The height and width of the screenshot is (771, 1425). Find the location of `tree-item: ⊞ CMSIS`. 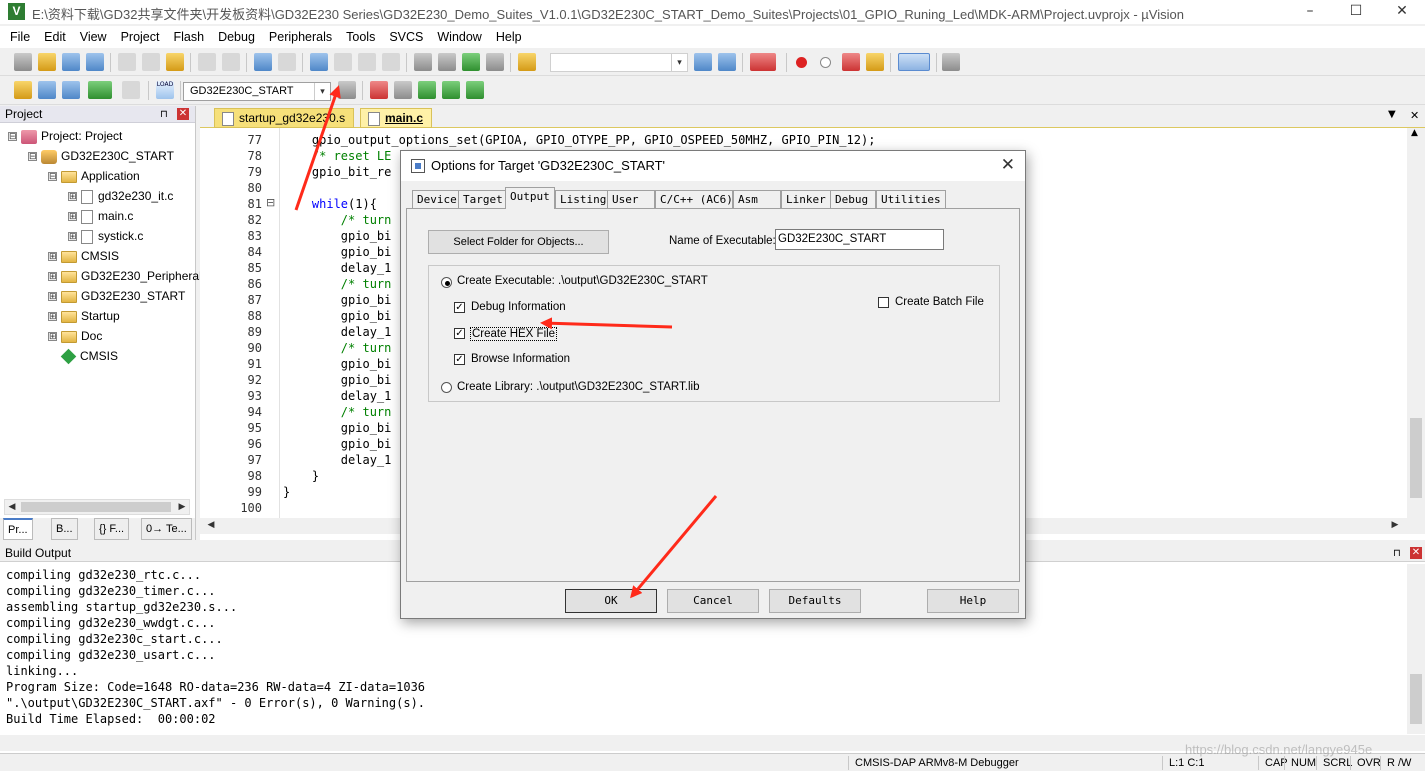

tree-item: ⊞ CMSIS is located at coordinates (83, 256).